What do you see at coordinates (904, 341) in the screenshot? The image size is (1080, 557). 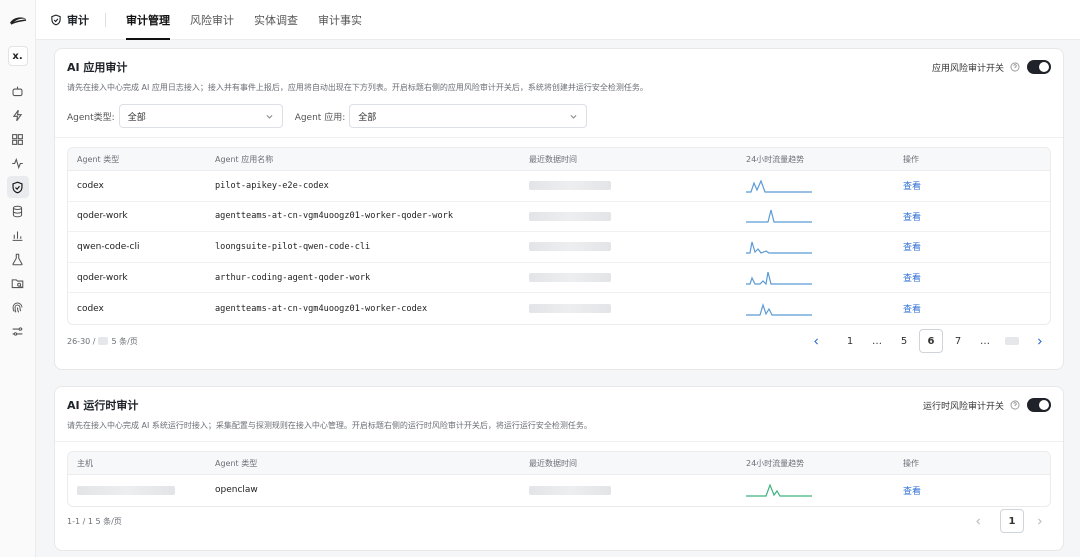 I see `page-5-button: 5` at bounding box center [904, 341].